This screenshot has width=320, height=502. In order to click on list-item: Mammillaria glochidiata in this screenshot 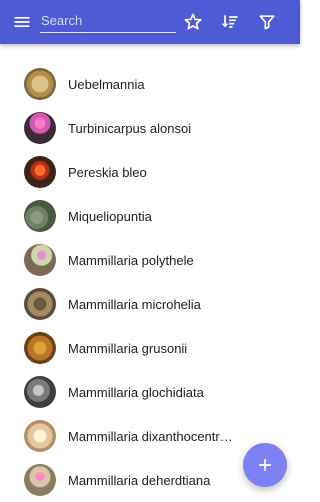, I will do `click(150, 392)`.